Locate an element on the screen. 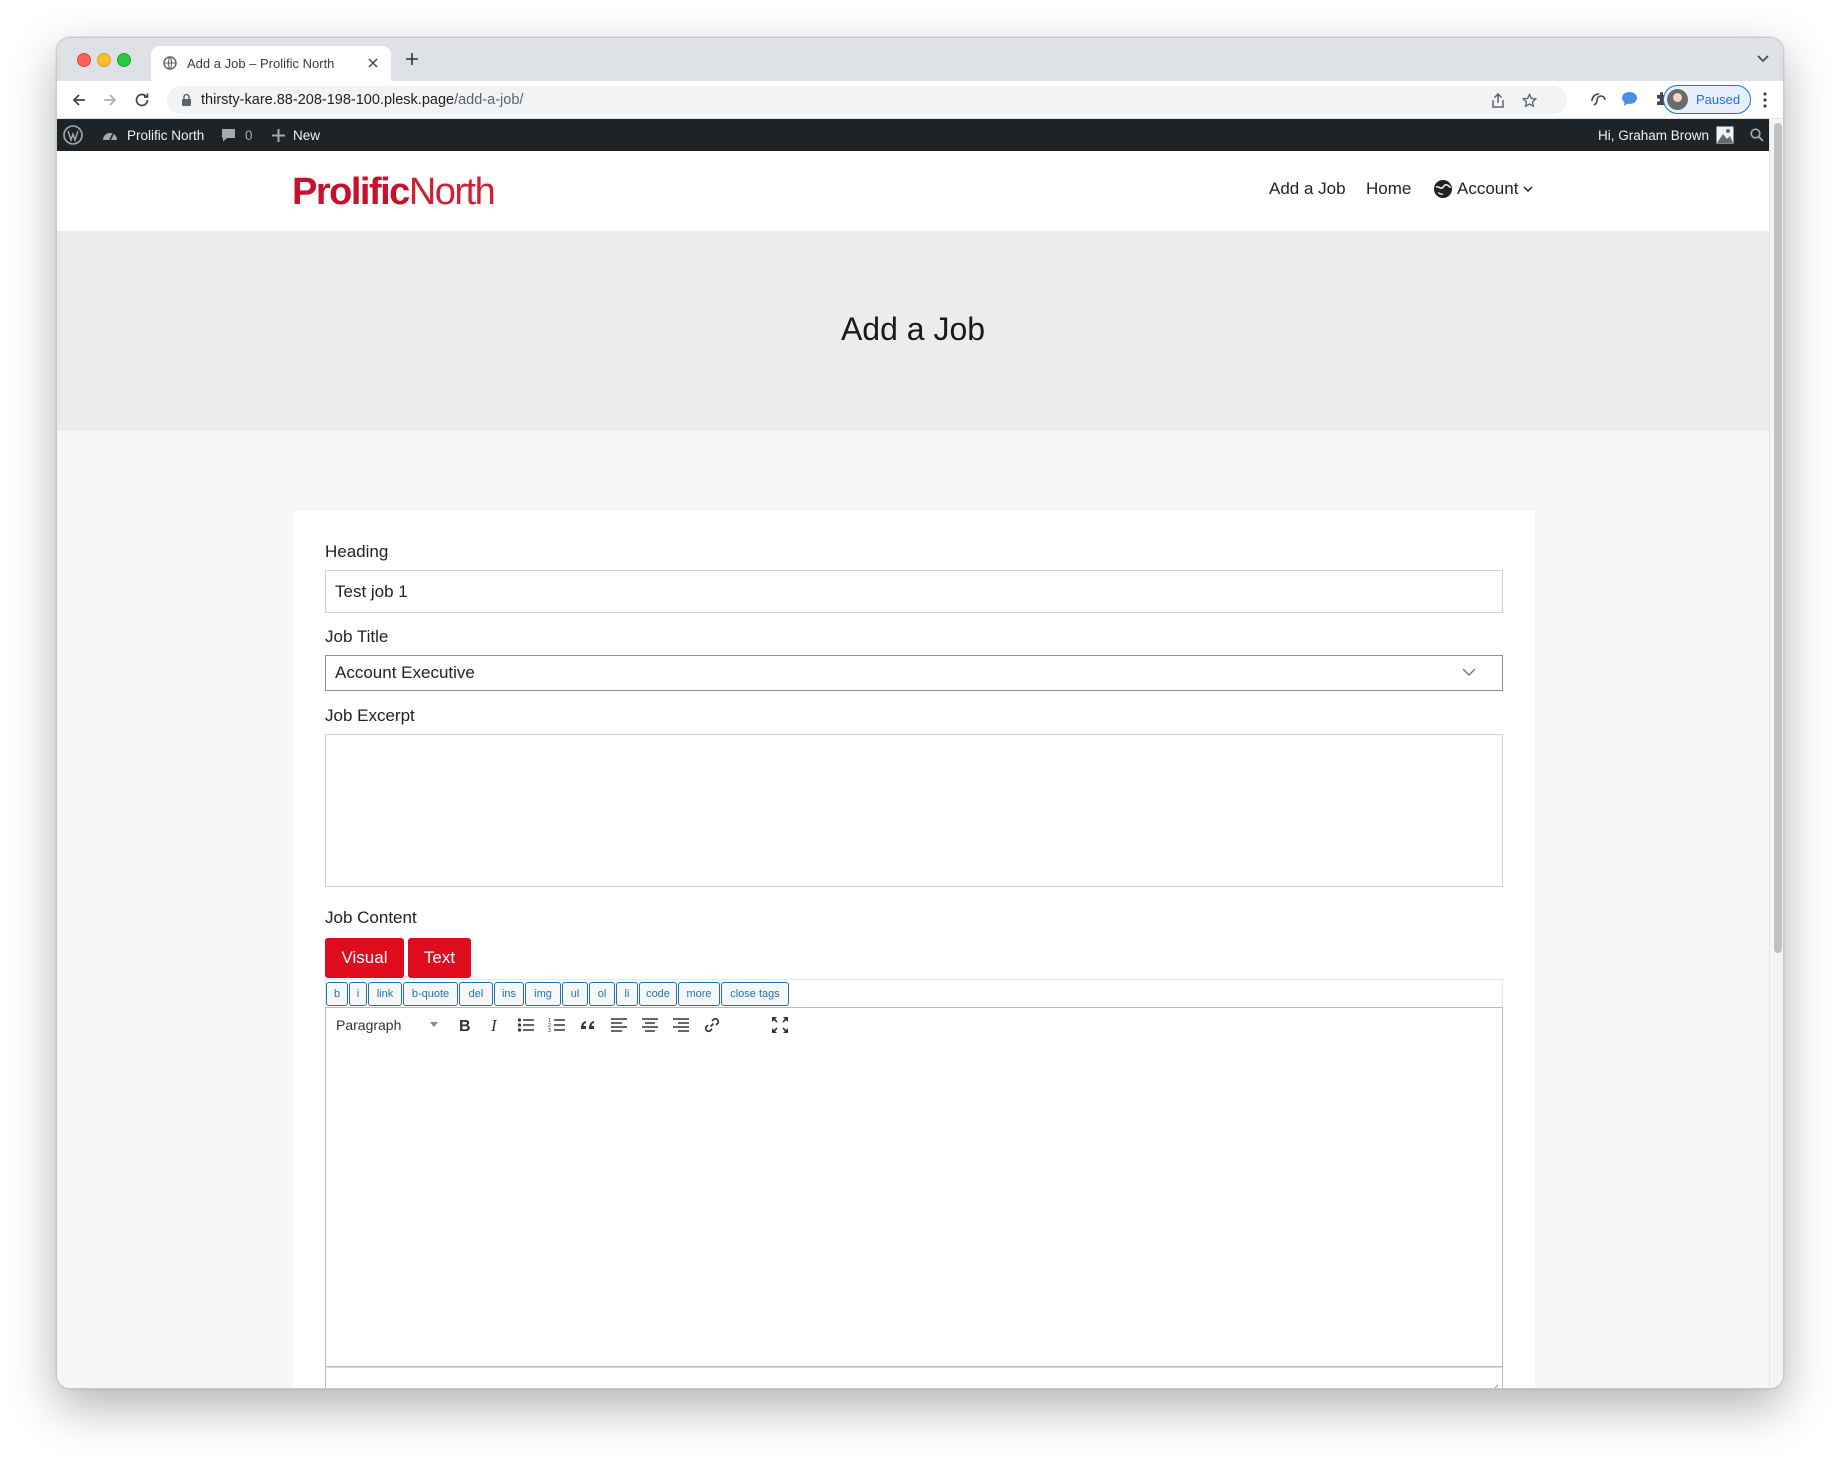 Image resolution: width=1840 pixels, height=1463 pixels. nav-home: Home is located at coordinates (1388, 189).